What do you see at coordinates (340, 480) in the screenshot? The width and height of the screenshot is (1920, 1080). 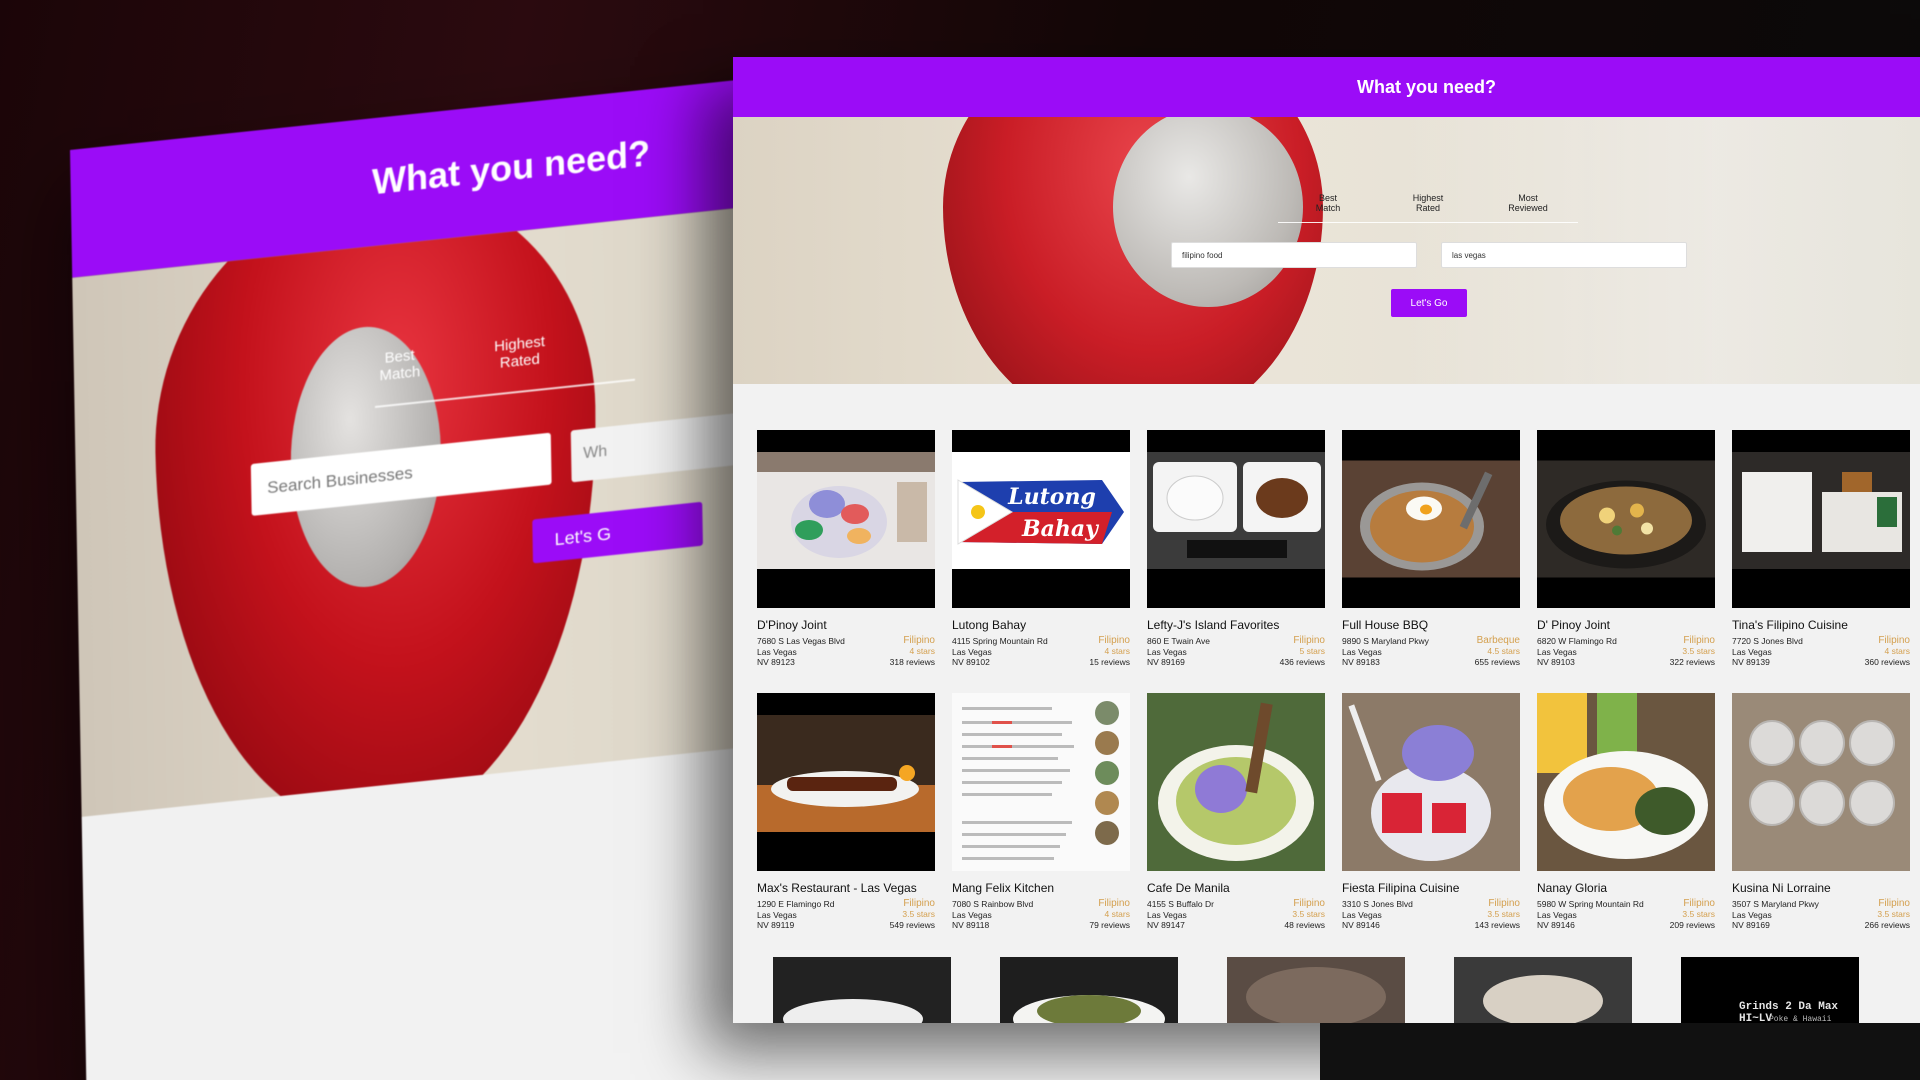 I see `bg-search-placeholder: Search Businesses` at bounding box center [340, 480].